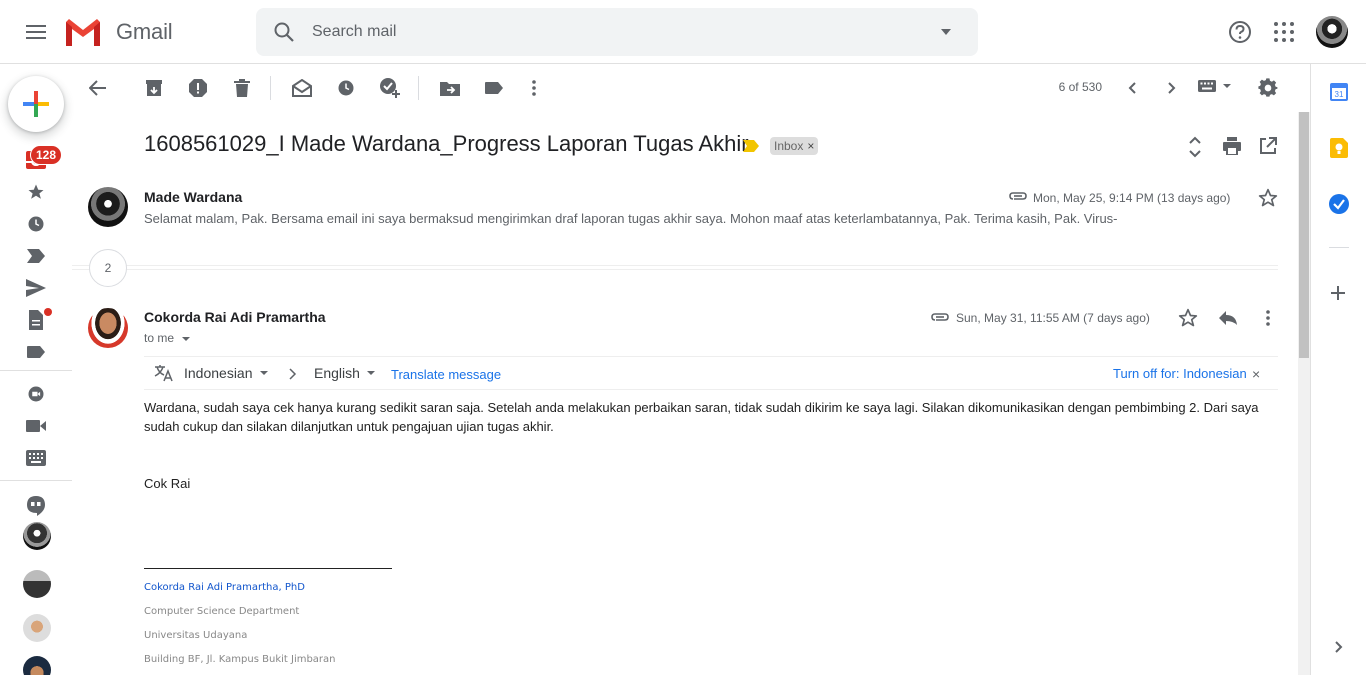 The width and height of the screenshot is (1366, 675). Describe the element at coordinates (1339, 247) in the screenshot. I see `side-panel-divider` at that location.